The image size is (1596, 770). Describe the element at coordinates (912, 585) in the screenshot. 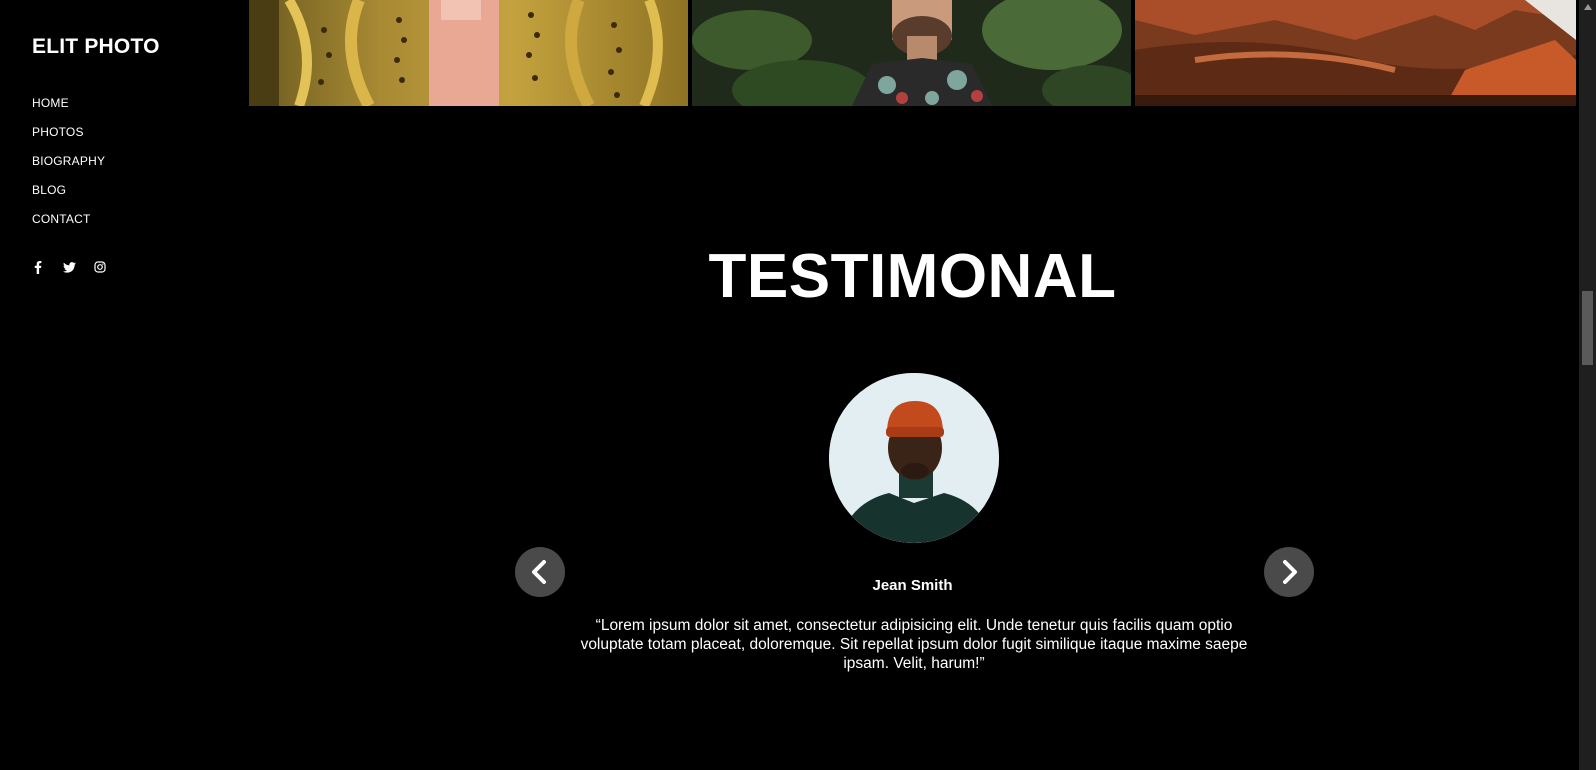

I see `testimonial-author: Jean Smith` at that location.